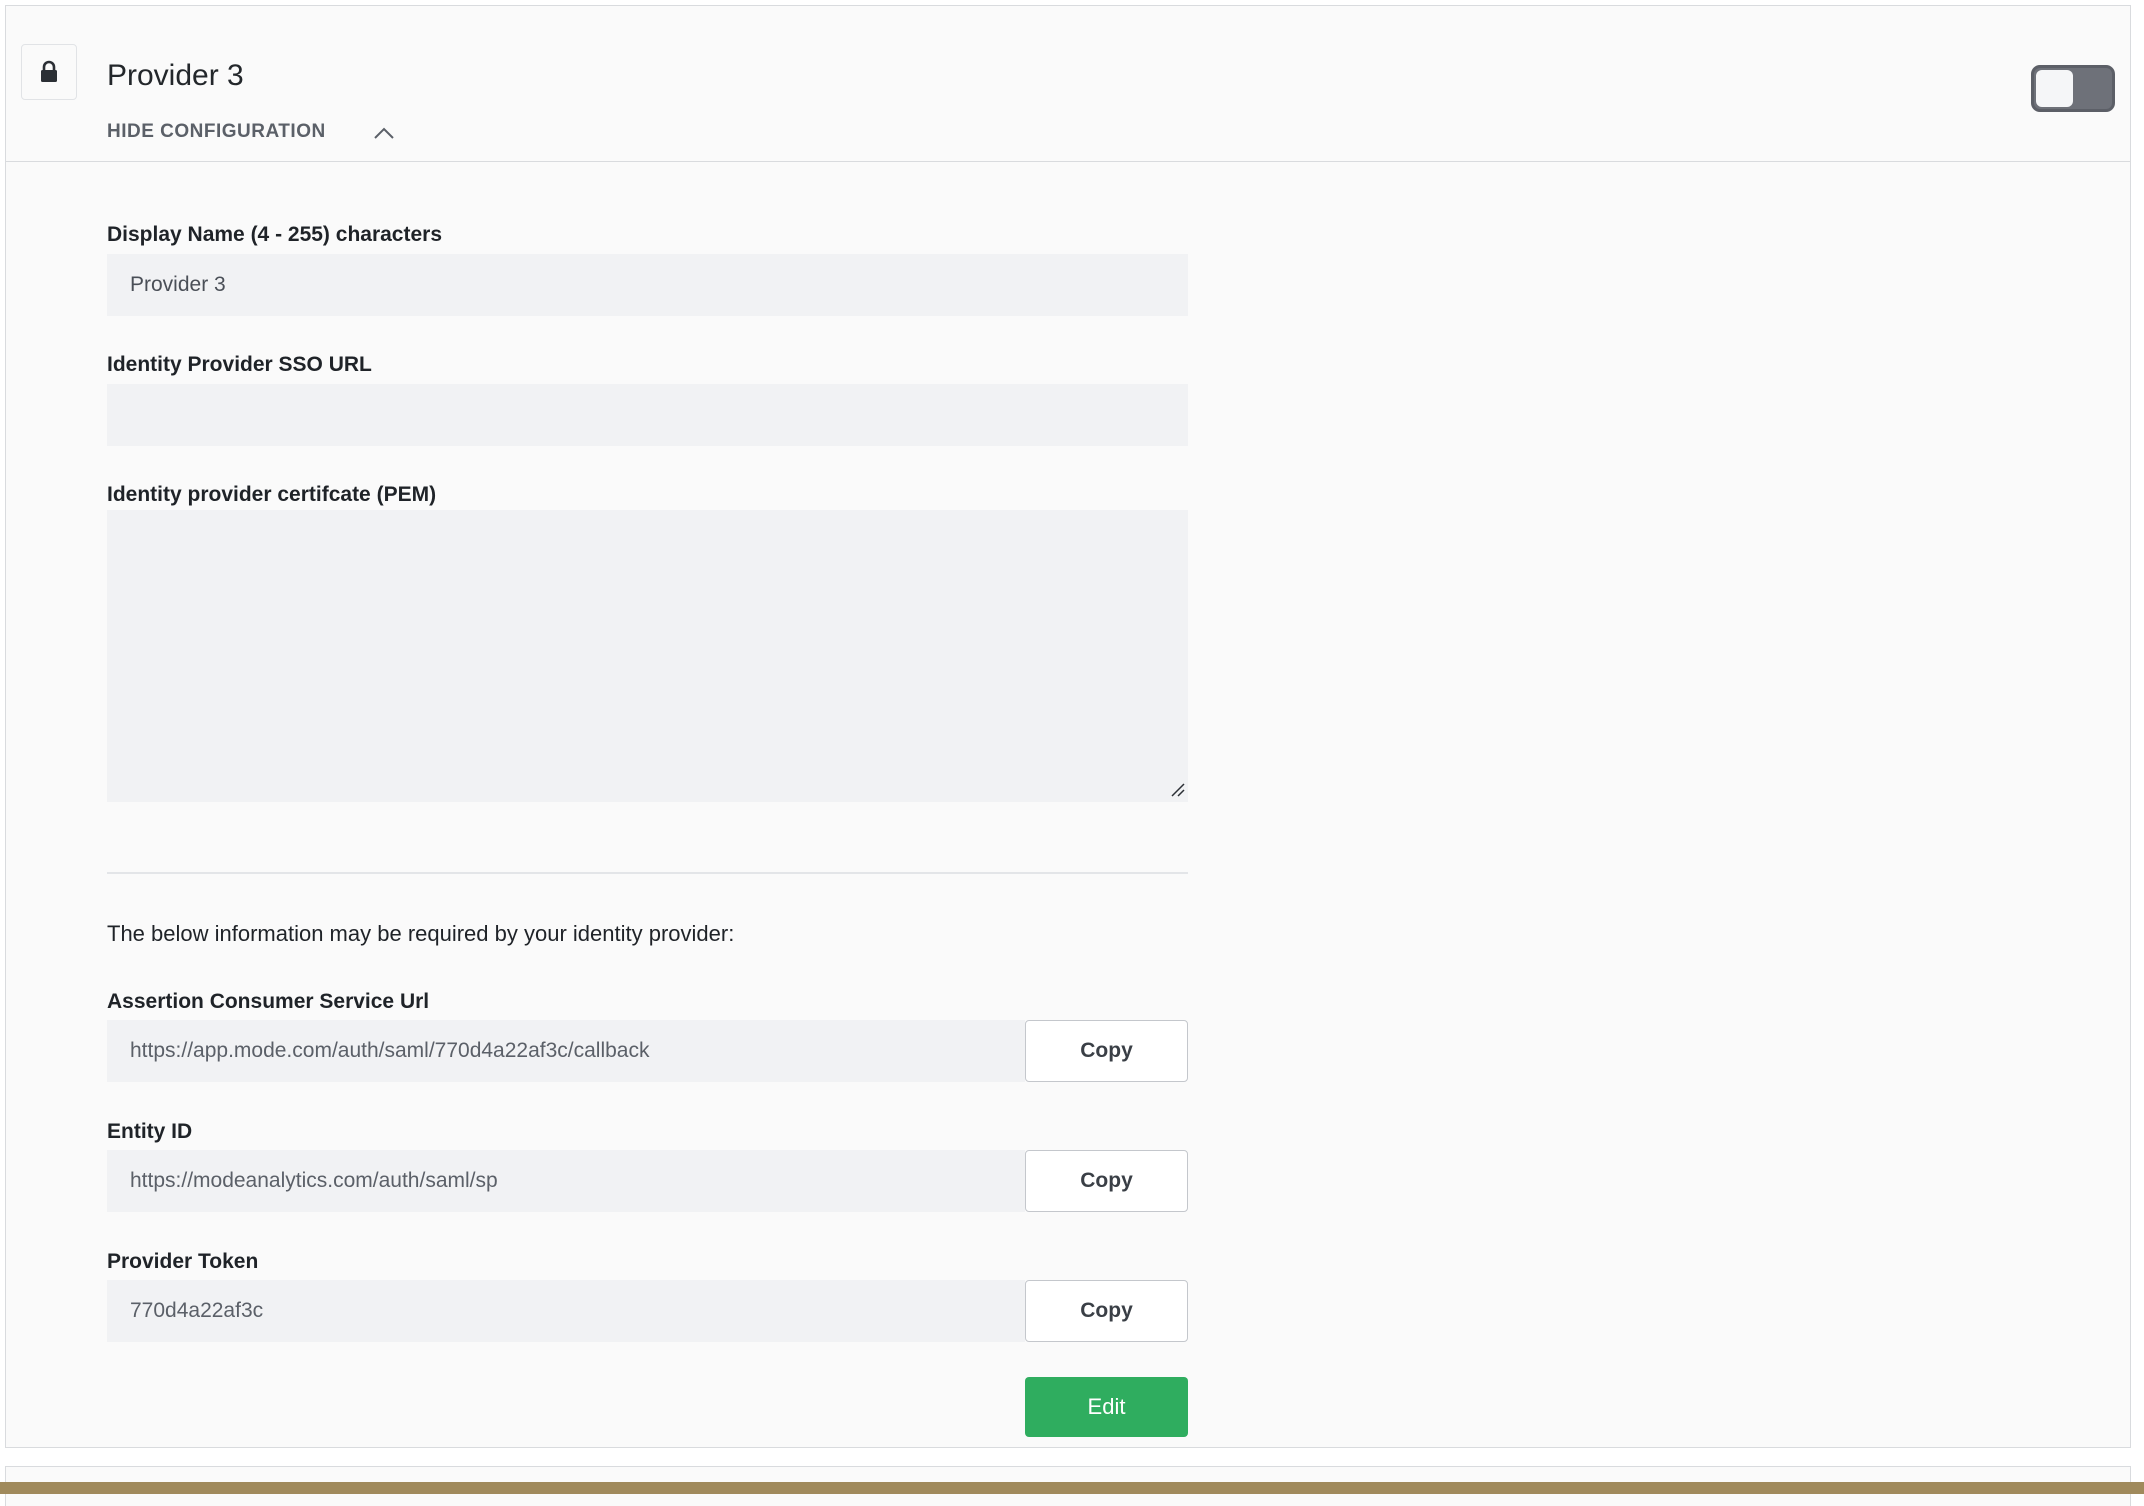 The width and height of the screenshot is (2144, 1506). Describe the element at coordinates (239, 364) in the screenshot. I see `sso-url-label: Identity Provider SSO URL` at that location.